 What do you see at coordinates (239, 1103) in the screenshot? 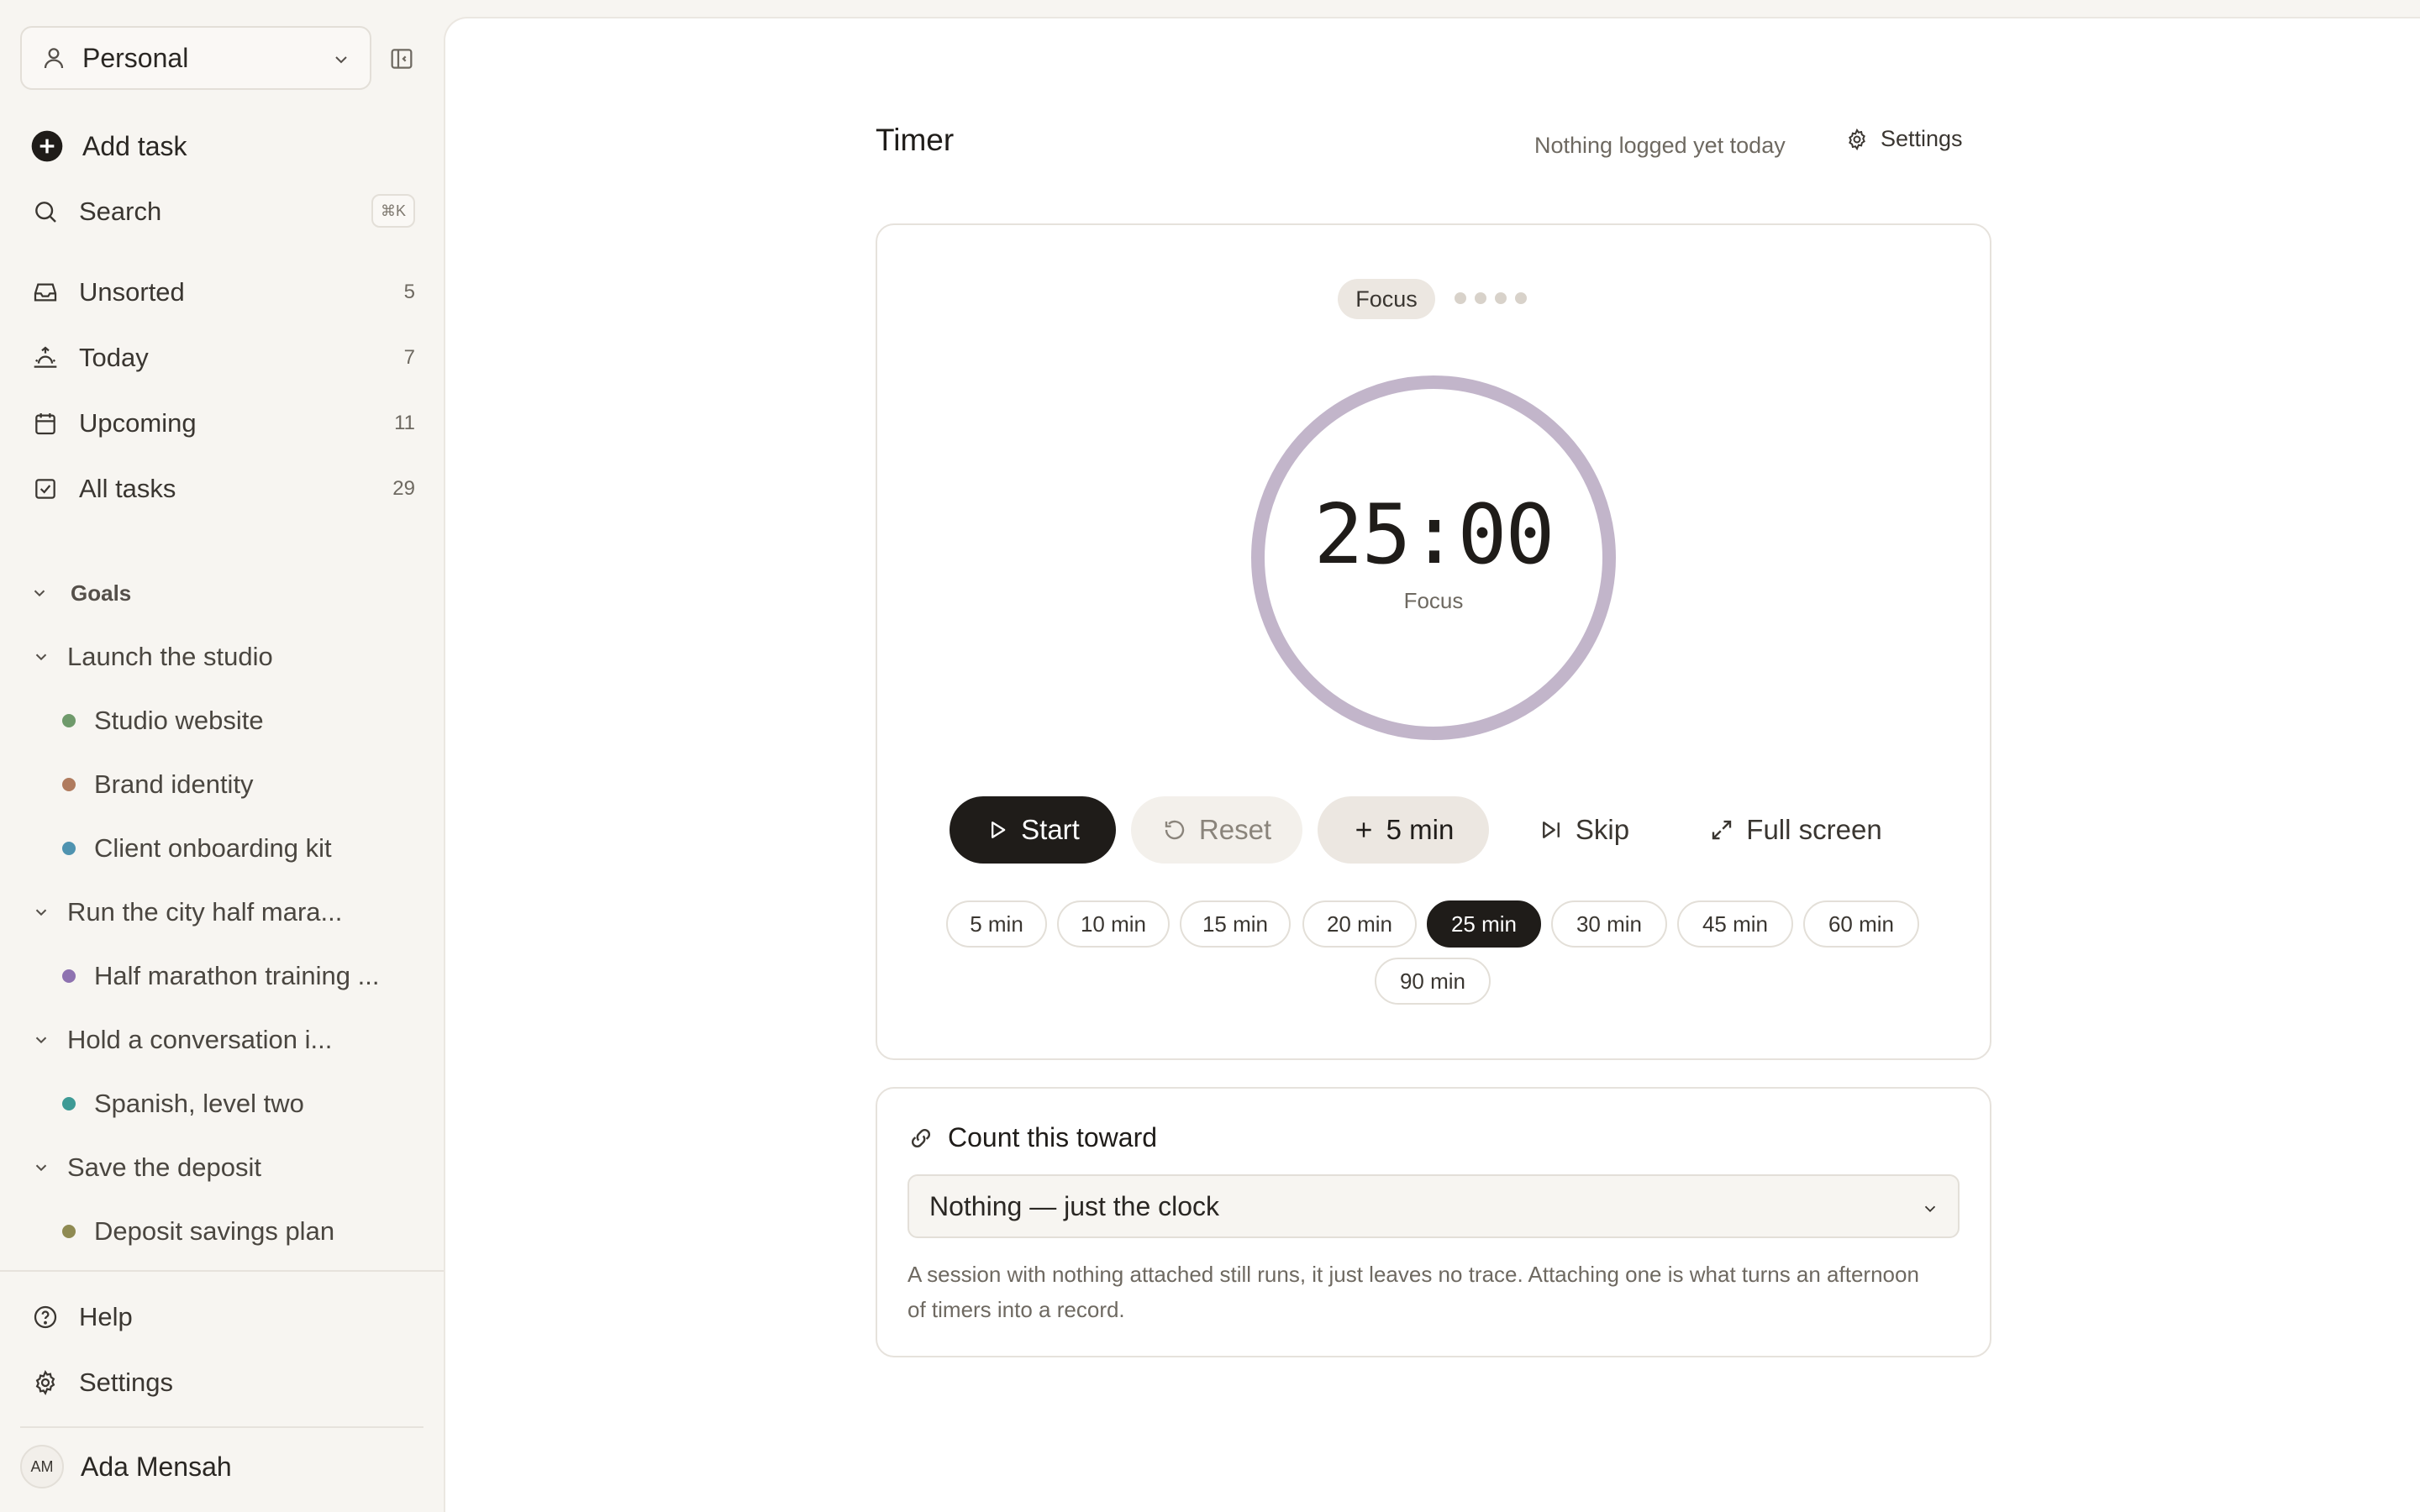
I see `project-item: Spanish, level two` at bounding box center [239, 1103].